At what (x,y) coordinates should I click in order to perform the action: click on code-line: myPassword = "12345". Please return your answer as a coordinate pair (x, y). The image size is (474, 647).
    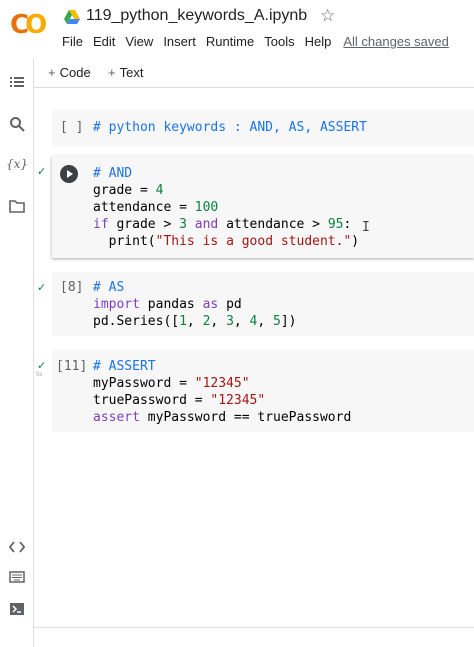
    Looking at the image, I should click on (171, 383).